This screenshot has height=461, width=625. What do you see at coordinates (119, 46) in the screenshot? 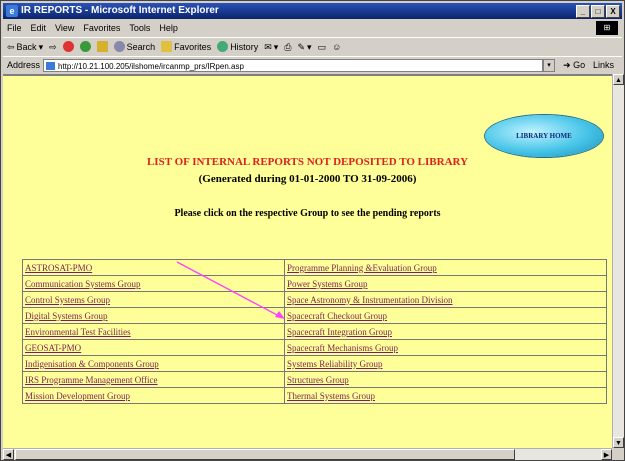
I see `search-icon` at bounding box center [119, 46].